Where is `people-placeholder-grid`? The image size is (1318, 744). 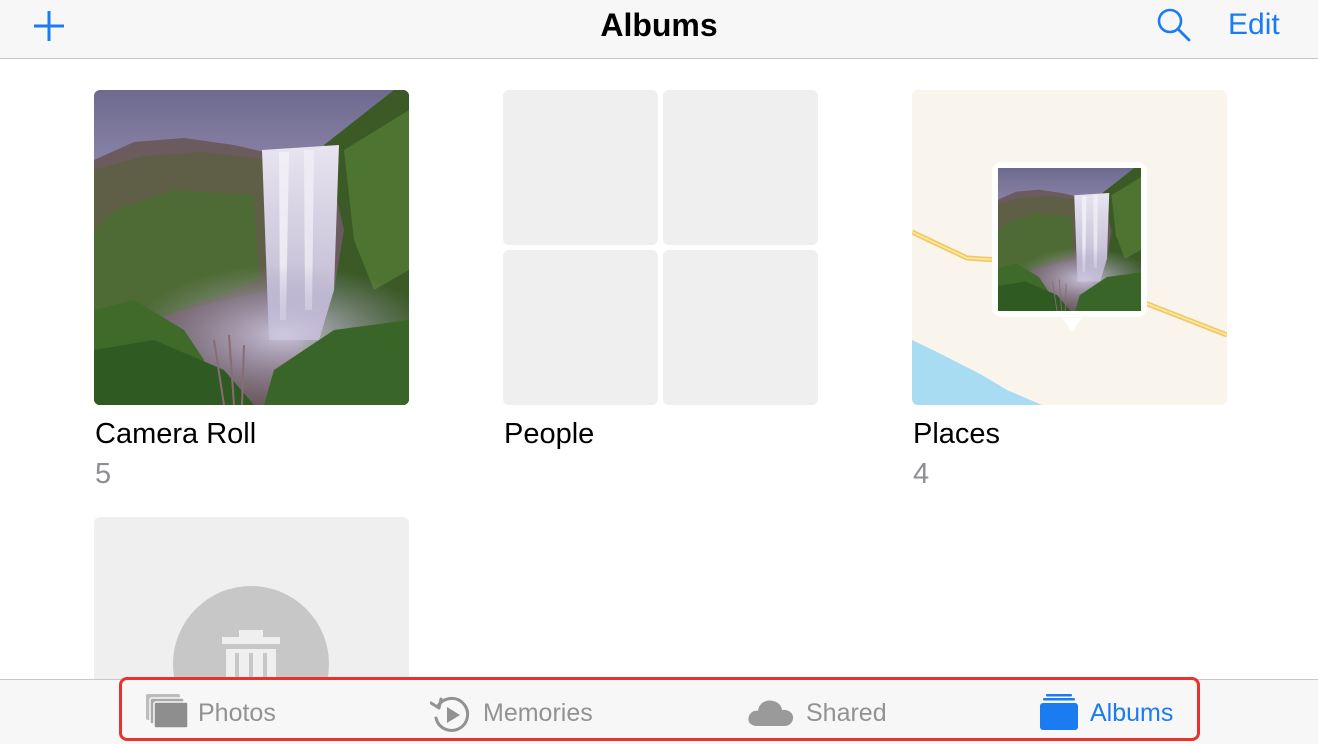
people-placeholder-grid is located at coordinates (660, 247).